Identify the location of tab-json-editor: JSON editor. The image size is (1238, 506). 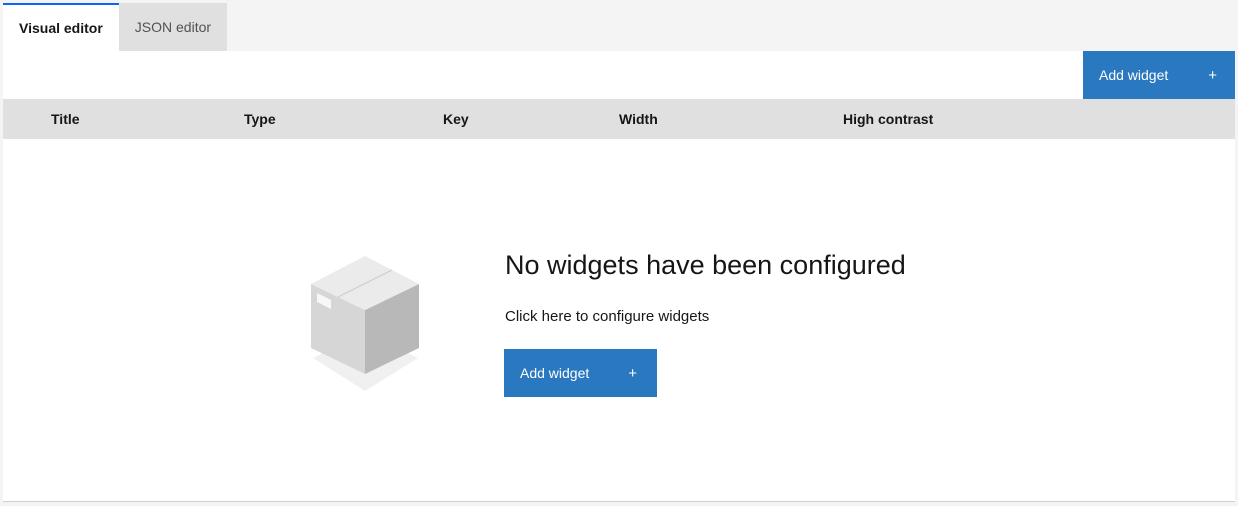
(173, 27).